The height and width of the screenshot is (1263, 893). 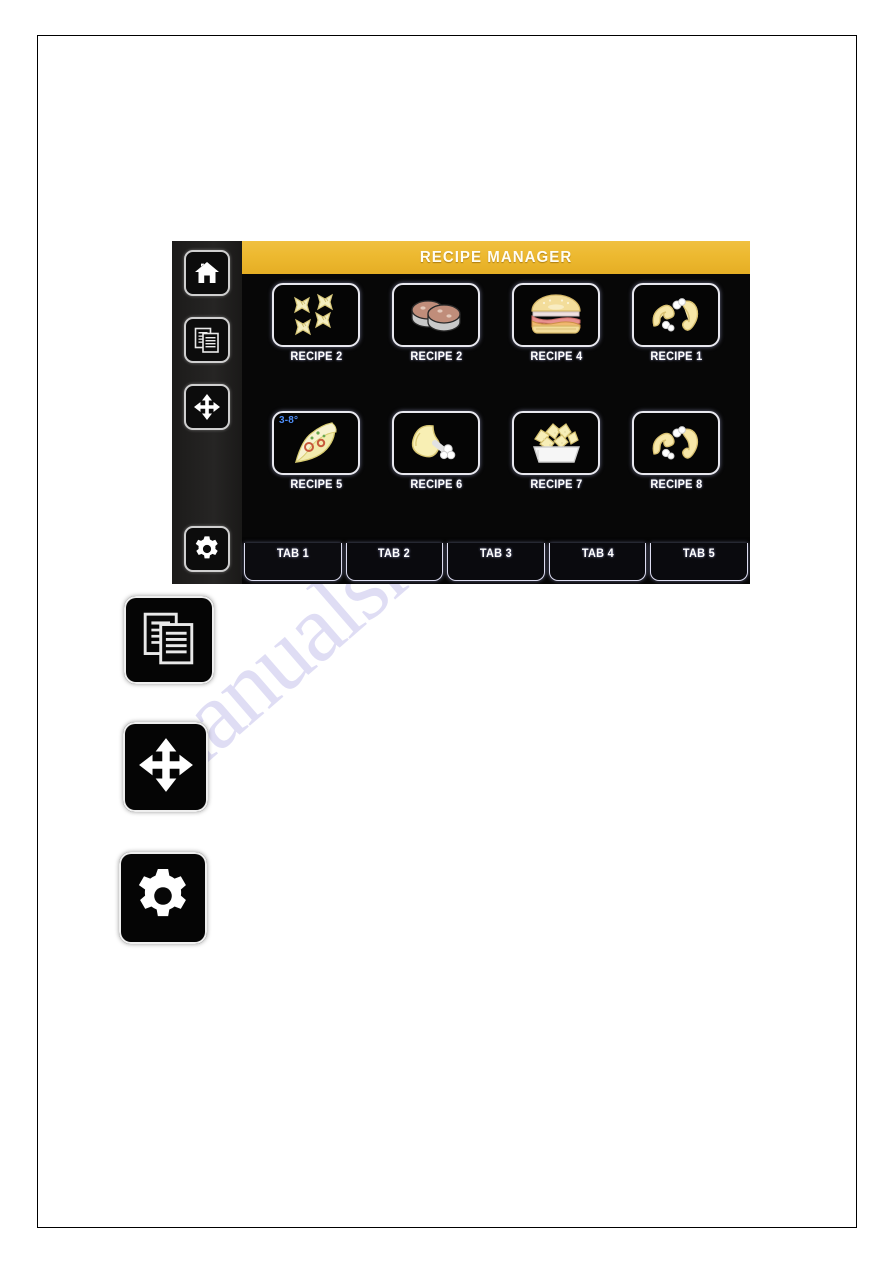 I want to click on recipe-cell: RECIPE 1, so click(x=676, y=346).